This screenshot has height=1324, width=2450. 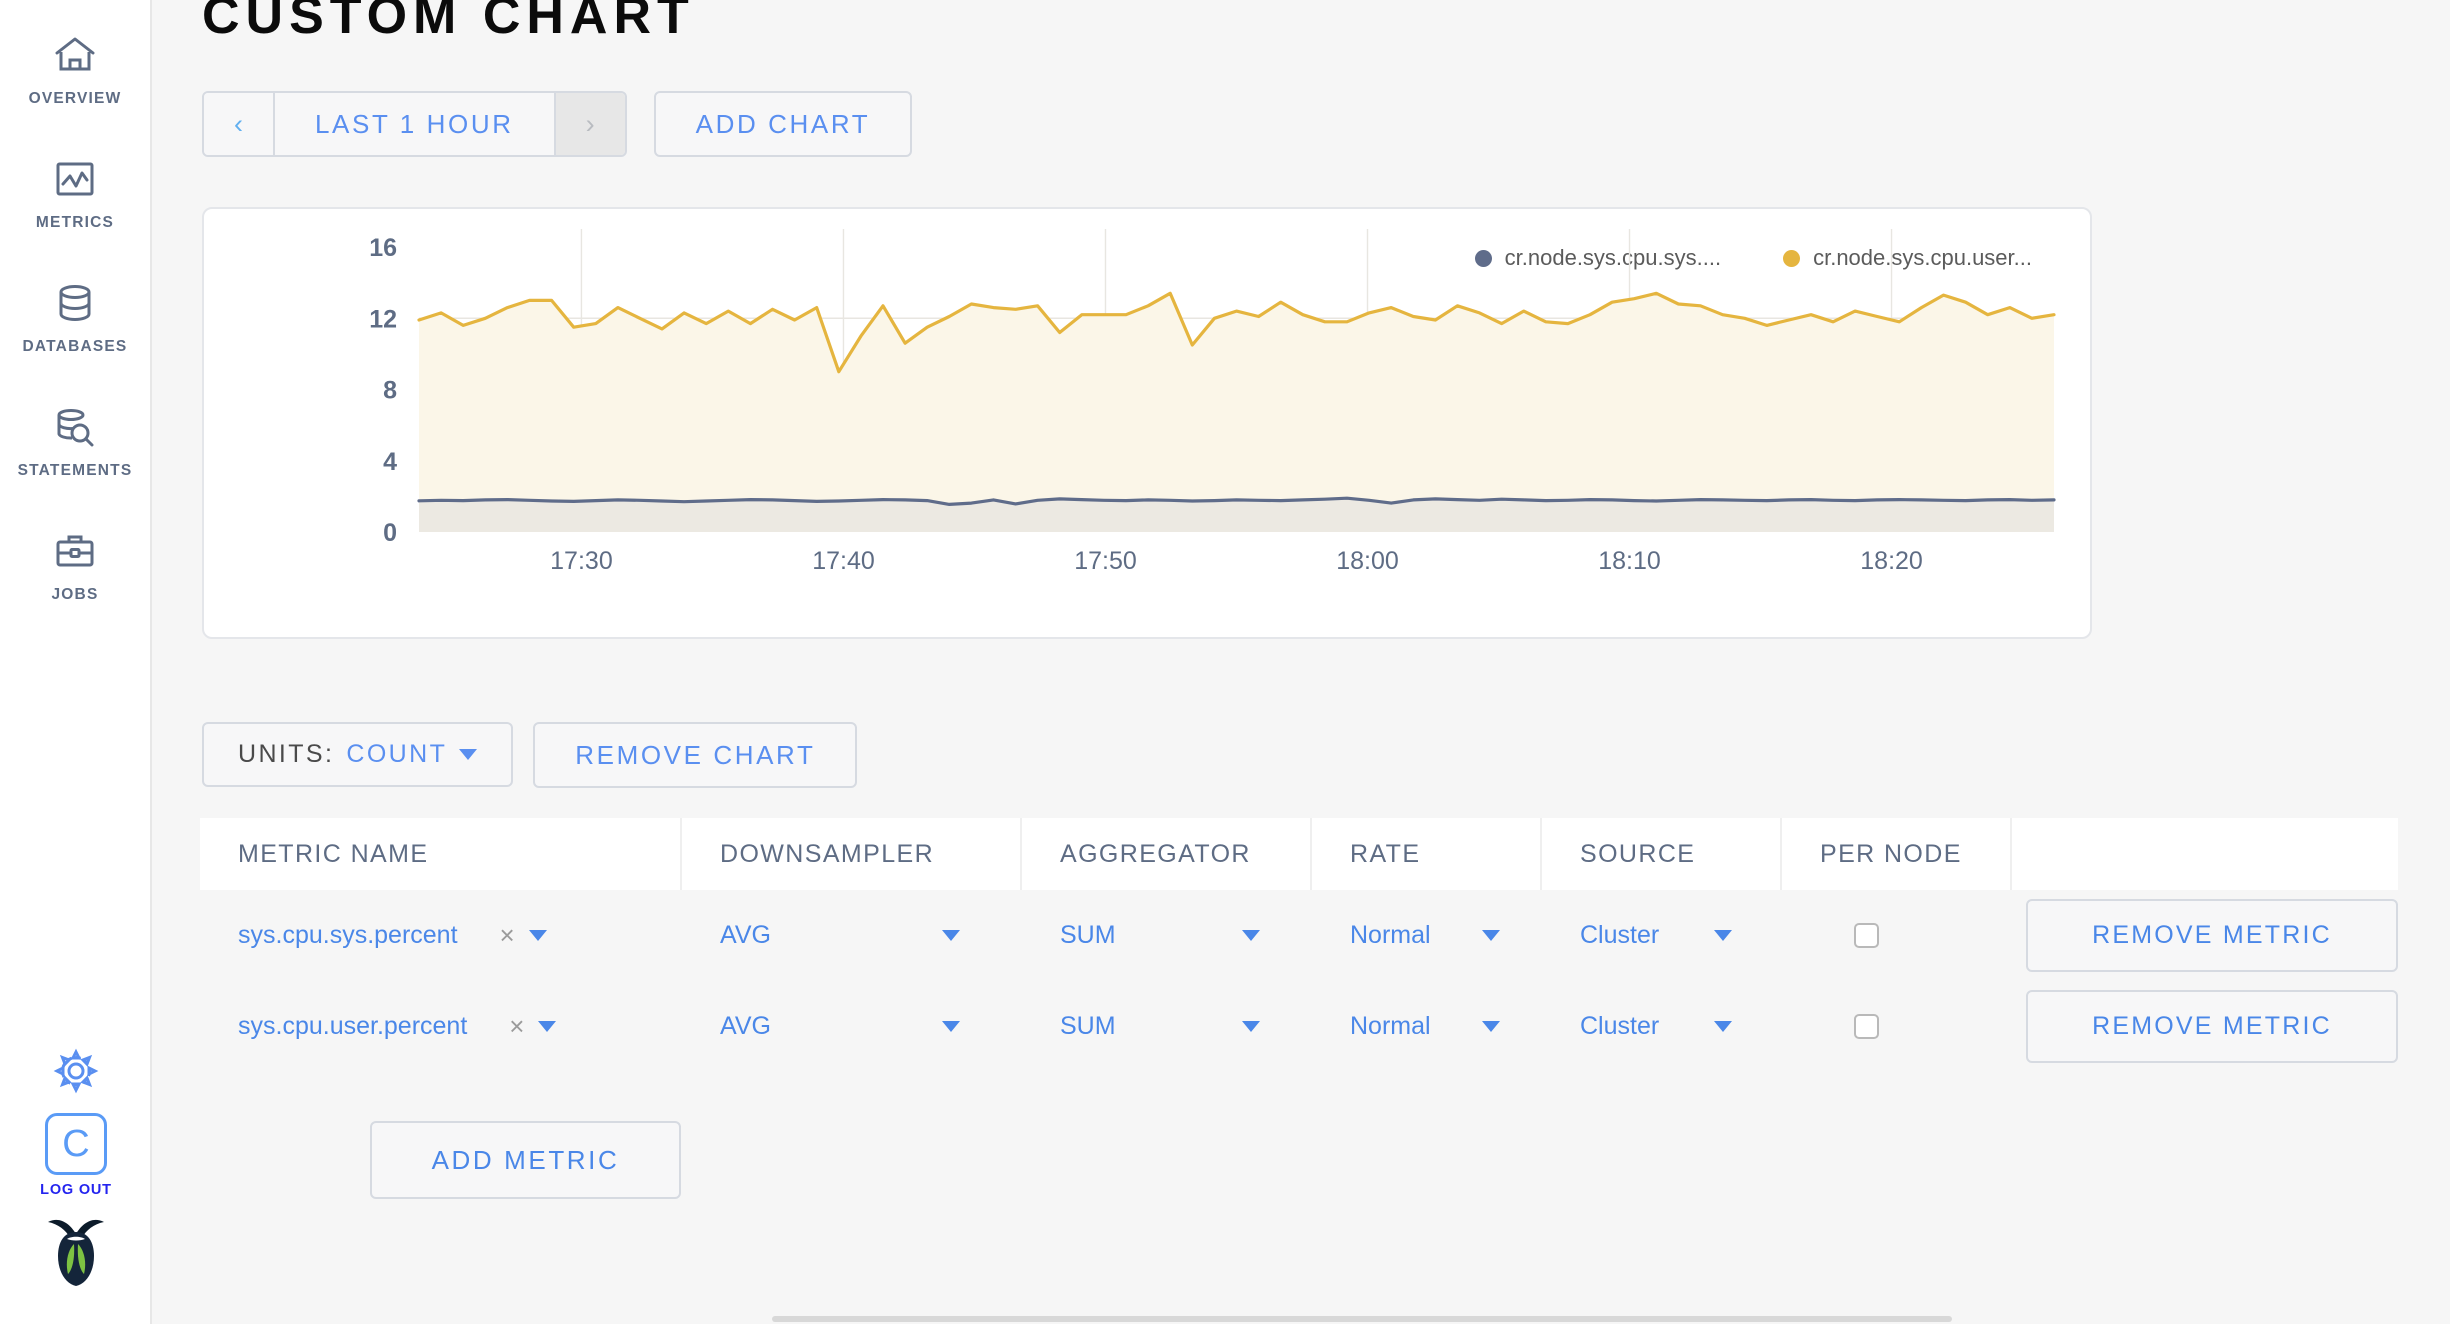 I want to click on remove-chart-button: REMOVE CHART, so click(x=695, y=755).